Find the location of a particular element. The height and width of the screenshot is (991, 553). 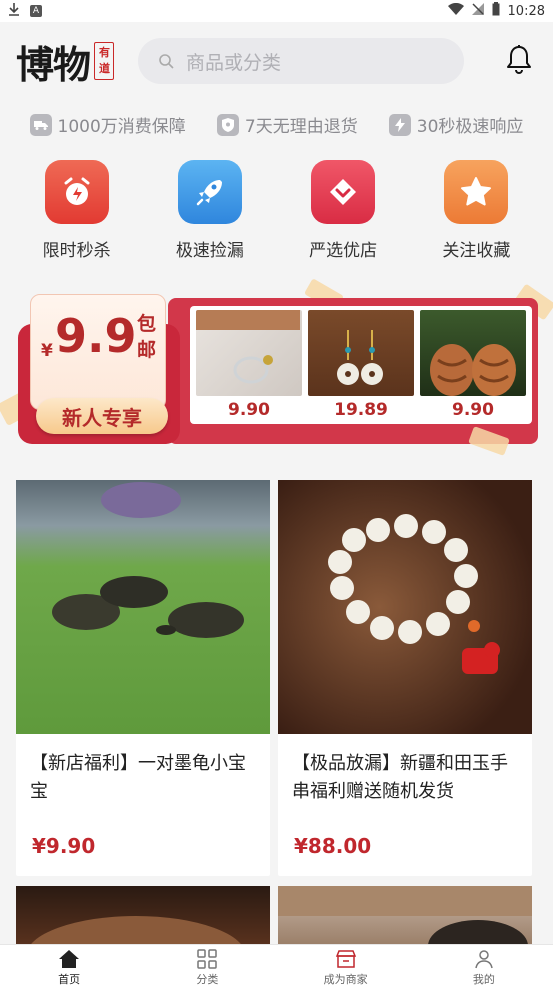

guarantee-strip: 1000万消费保障 7天无理由退货 30秒极速响应 is located at coordinates (276, 124).